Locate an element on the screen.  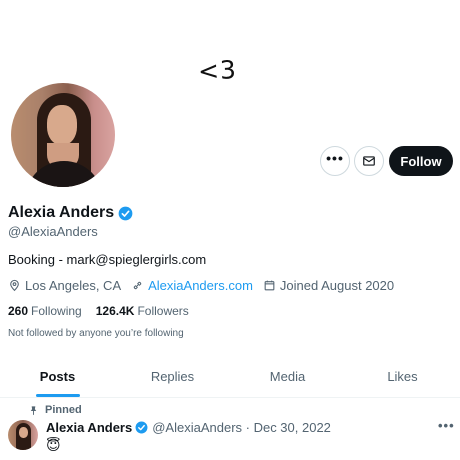
tab-media: Media is located at coordinates (287, 376).